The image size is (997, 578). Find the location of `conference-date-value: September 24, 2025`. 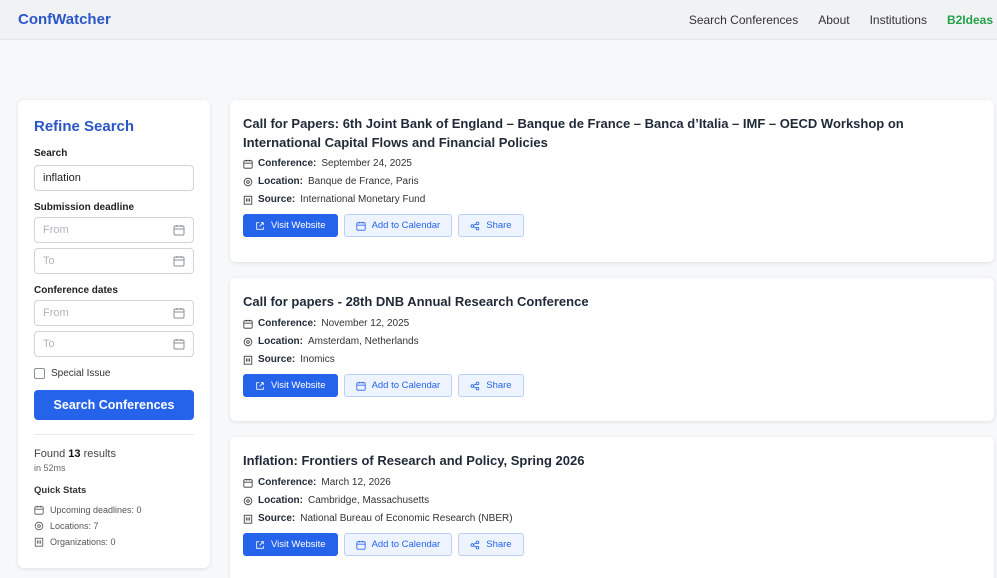

conference-date-value: September 24, 2025 is located at coordinates (366, 163).